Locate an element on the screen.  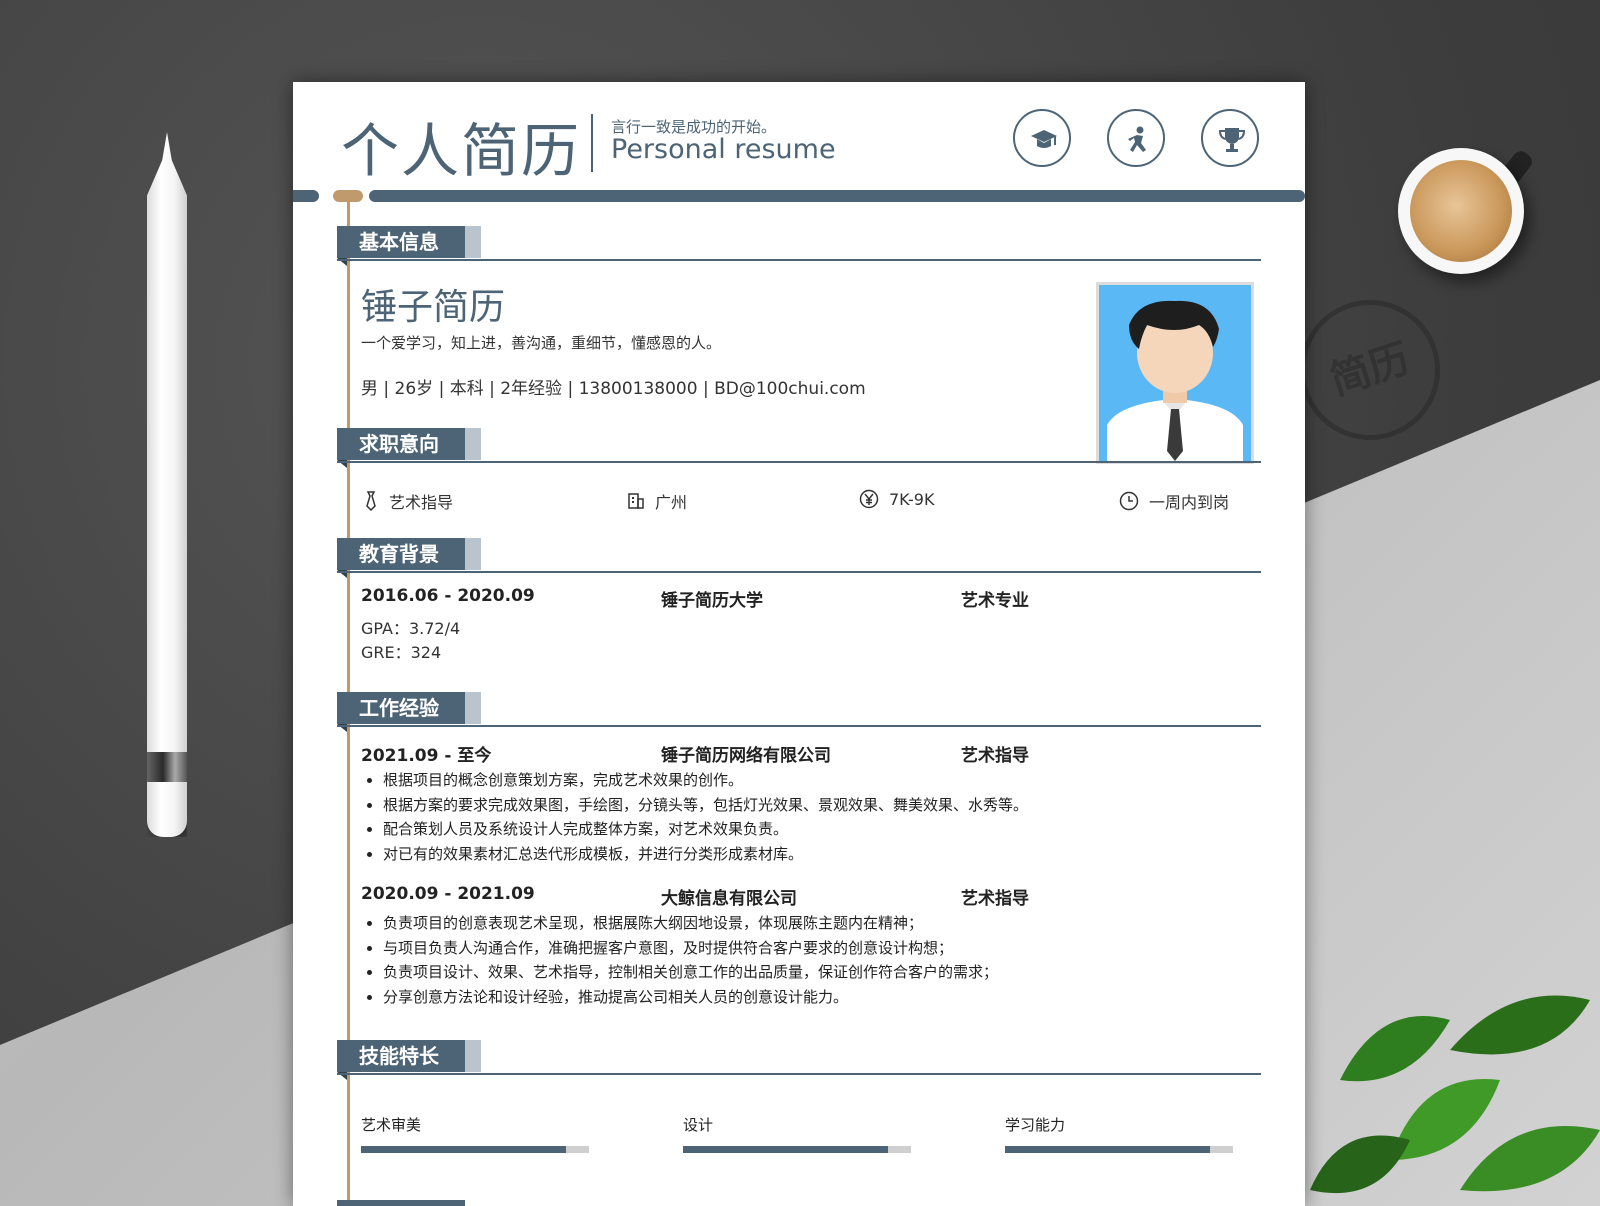
candidate-motto: 一个爱学习，知上进，善沟通，重细节，懂感恩的人。 is located at coordinates (541, 343).